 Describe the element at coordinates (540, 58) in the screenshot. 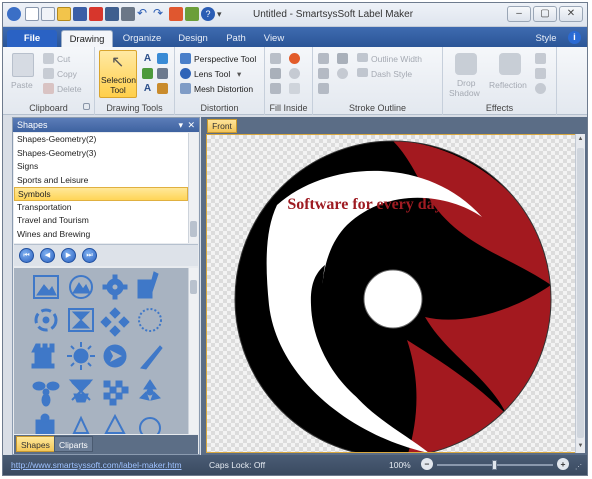

I see `effect-option-1-icon` at that location.